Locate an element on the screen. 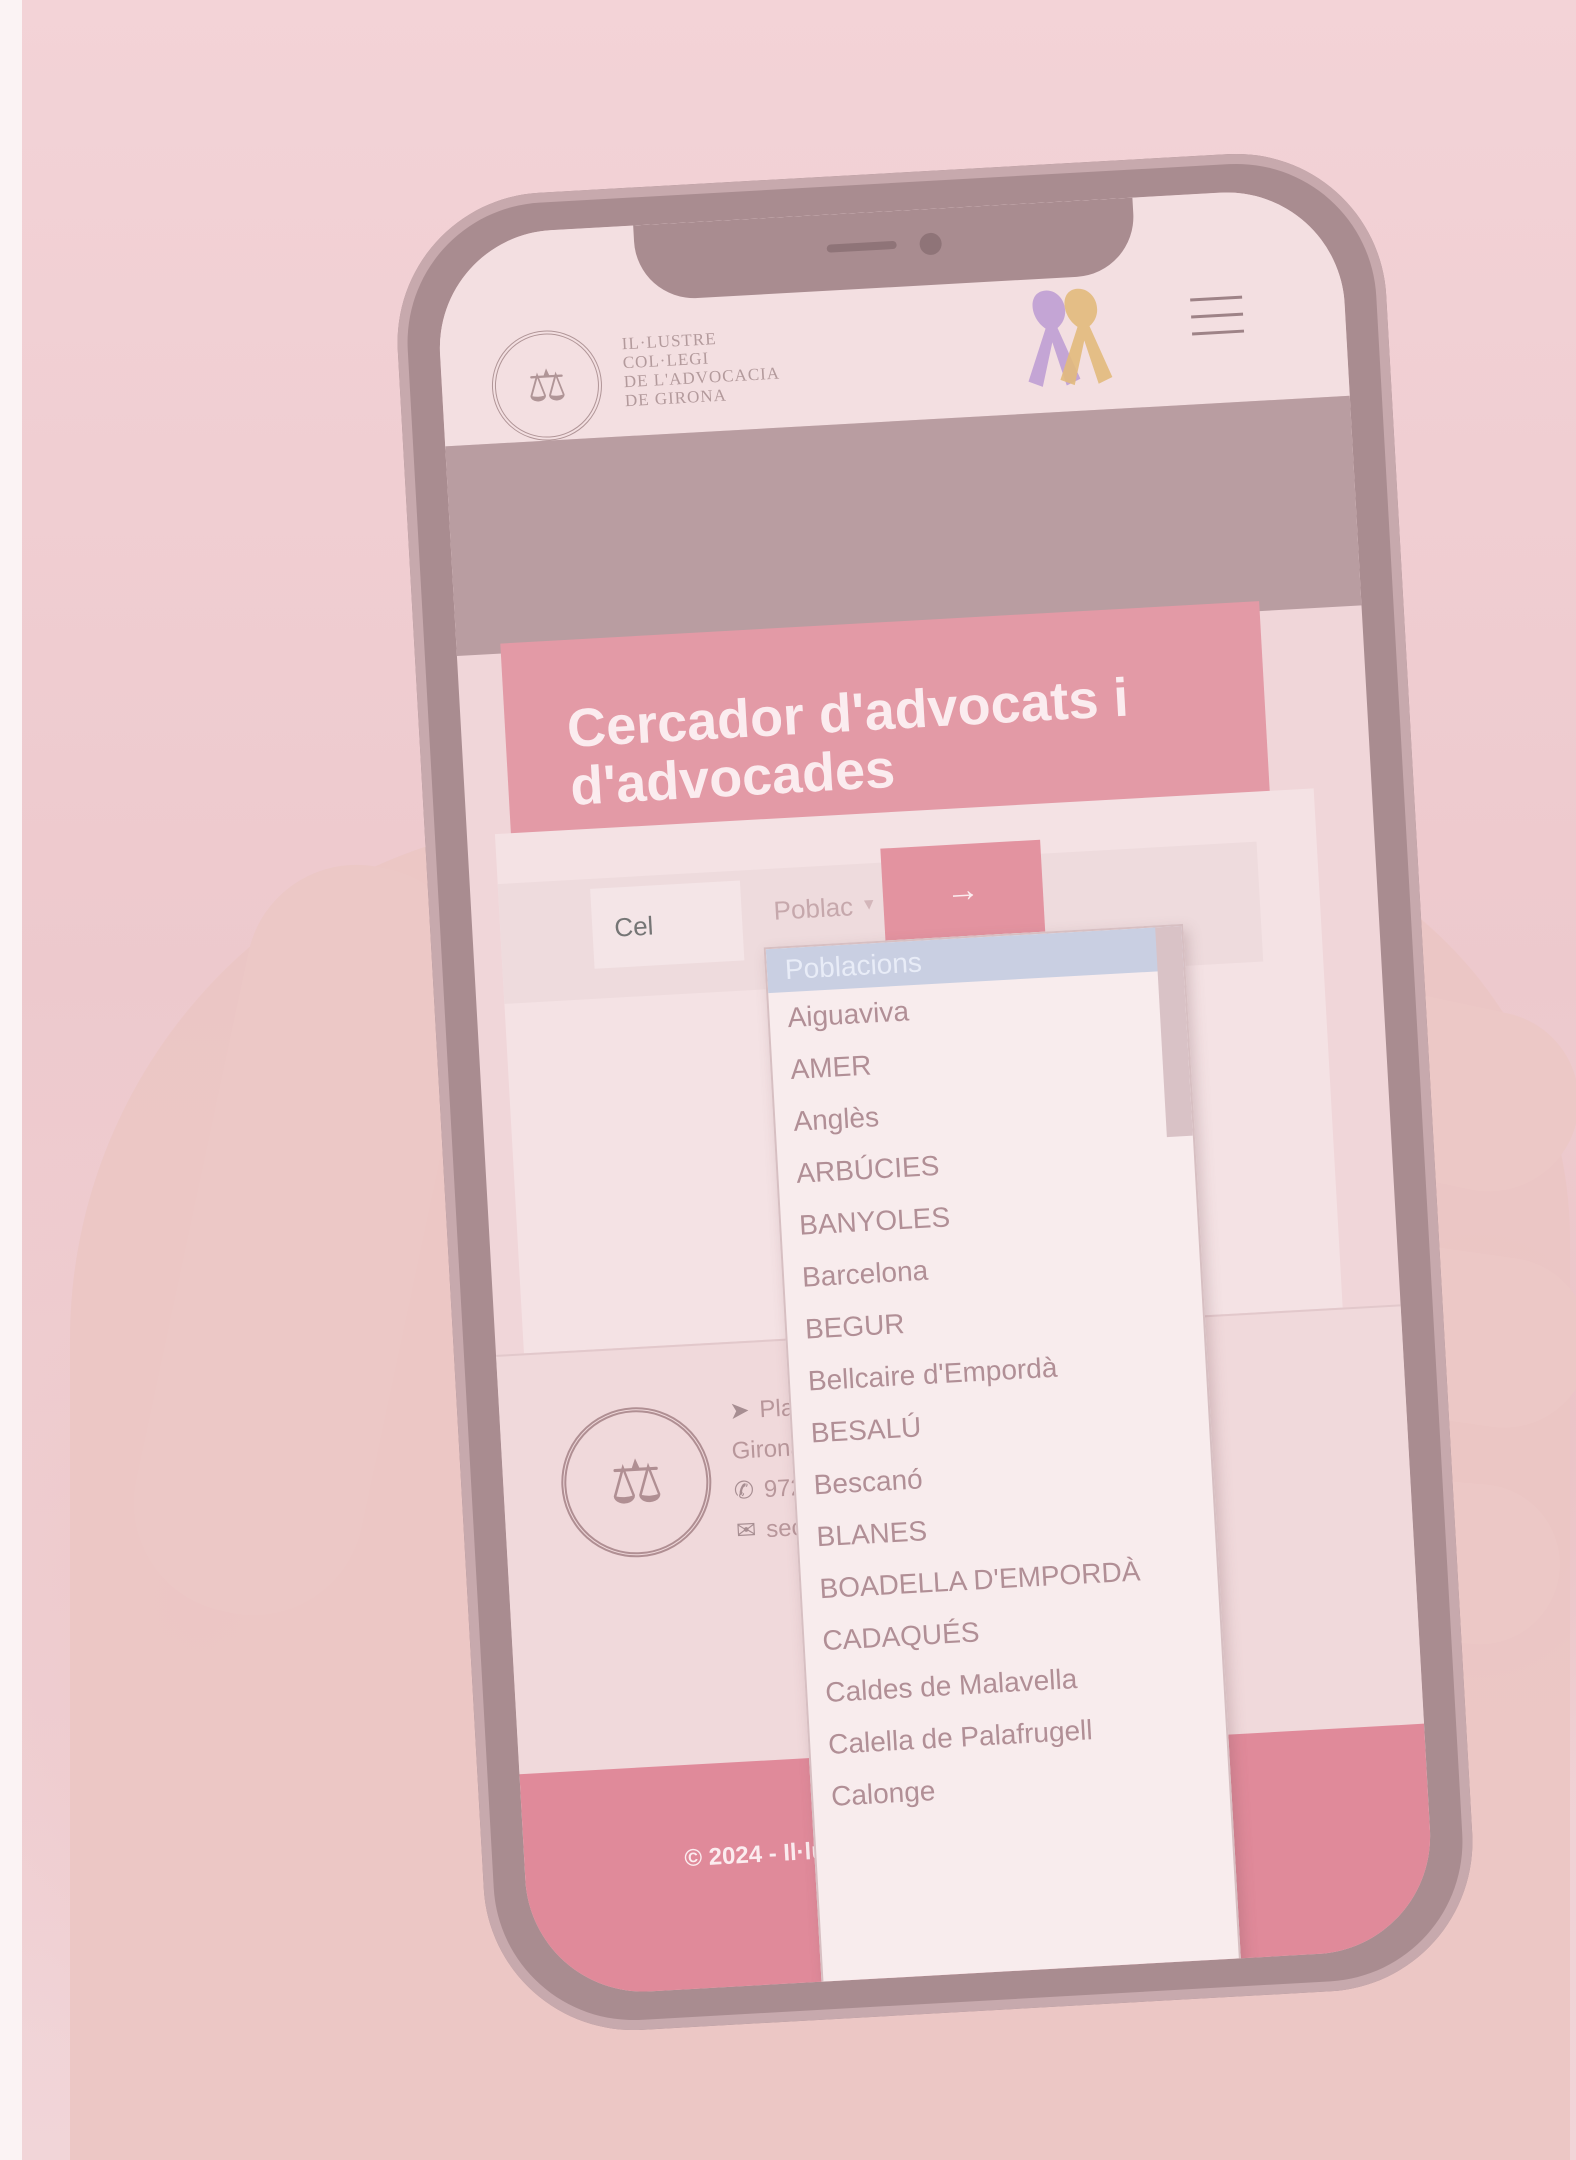 This screenshot has width=1576, height=2160. mail-icon: ✉ is located at coordinates (746, 1530).